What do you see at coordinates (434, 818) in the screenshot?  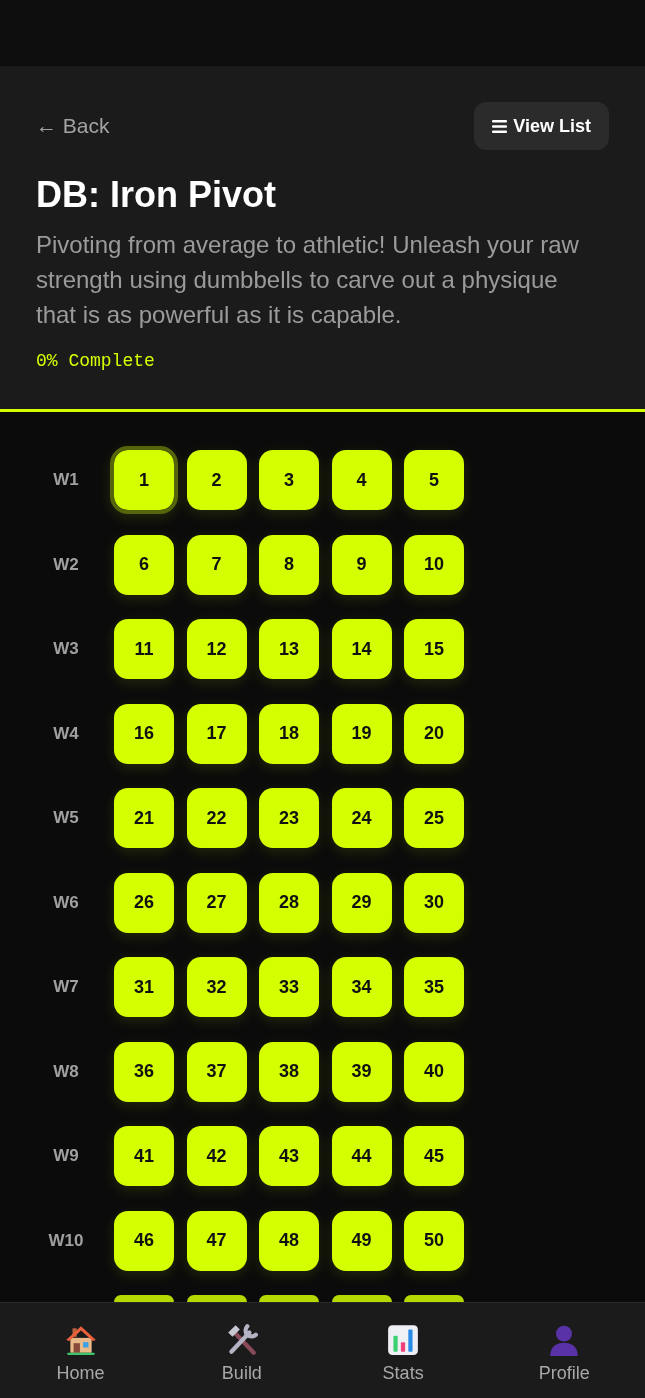 I see `day-tile: 25` at bounding box center [434, 818].